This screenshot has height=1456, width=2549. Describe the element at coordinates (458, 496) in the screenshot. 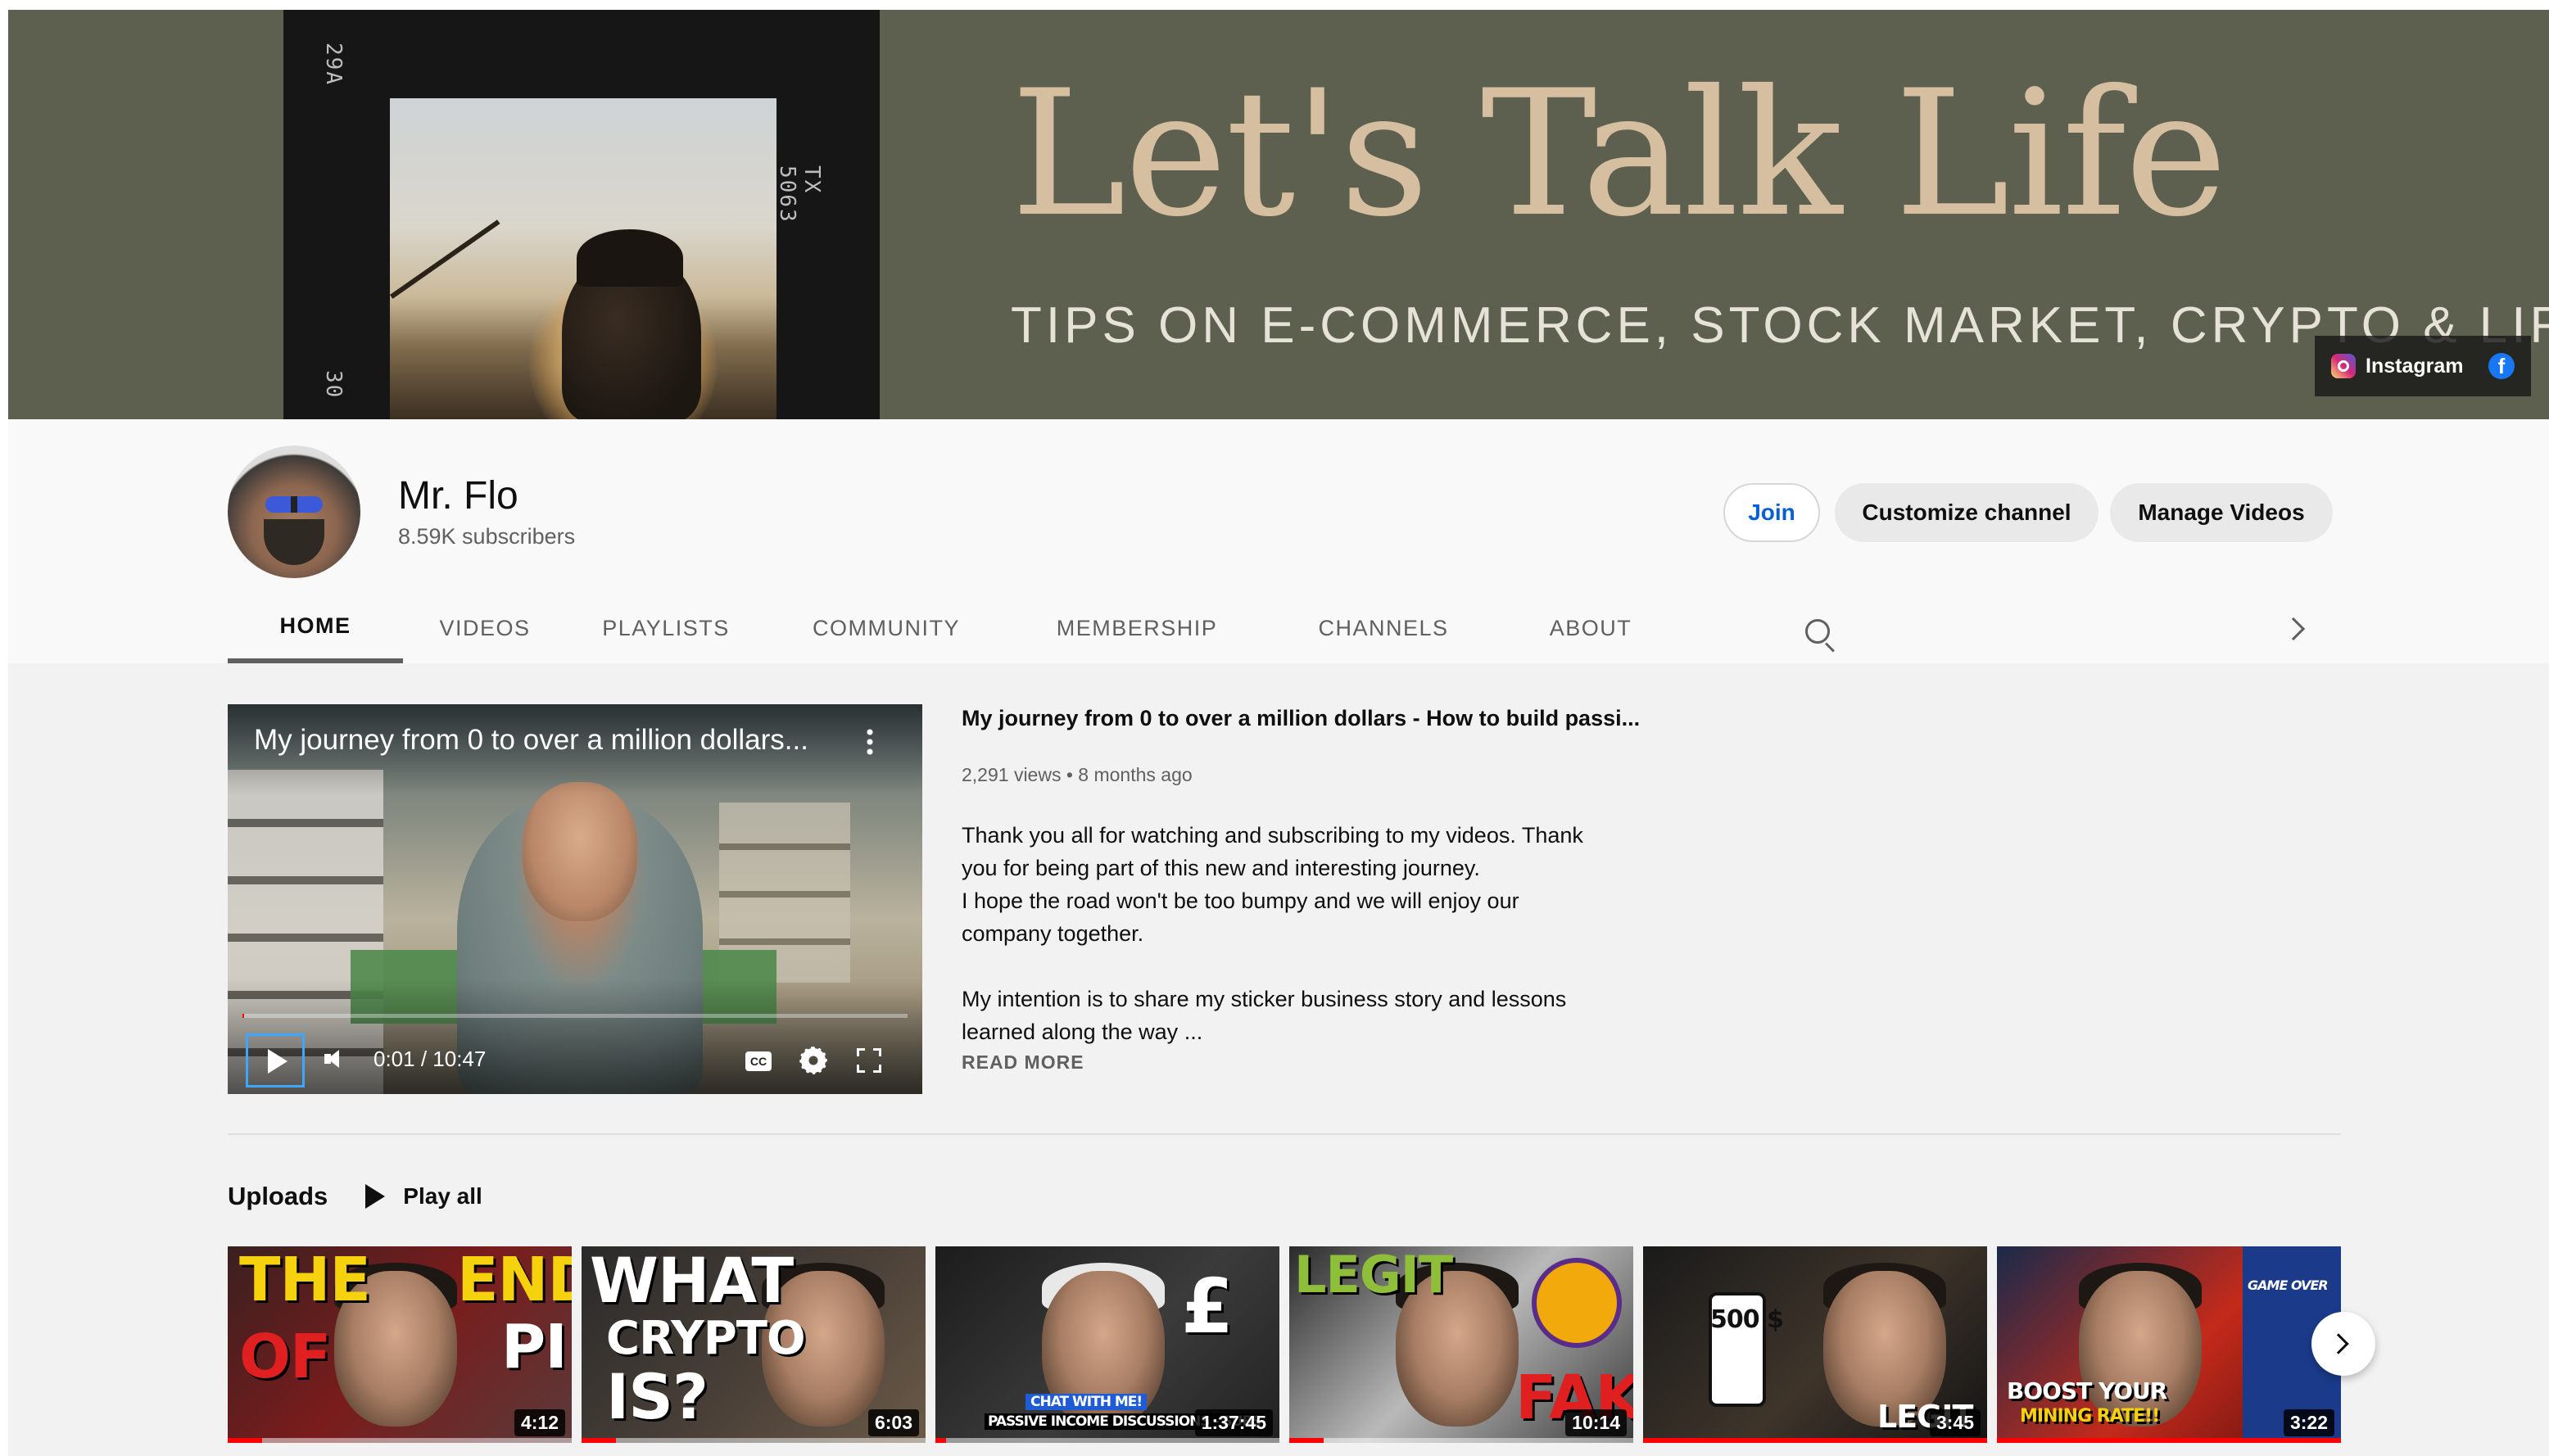

I see `channel-name: Mr. Flo` at that location.